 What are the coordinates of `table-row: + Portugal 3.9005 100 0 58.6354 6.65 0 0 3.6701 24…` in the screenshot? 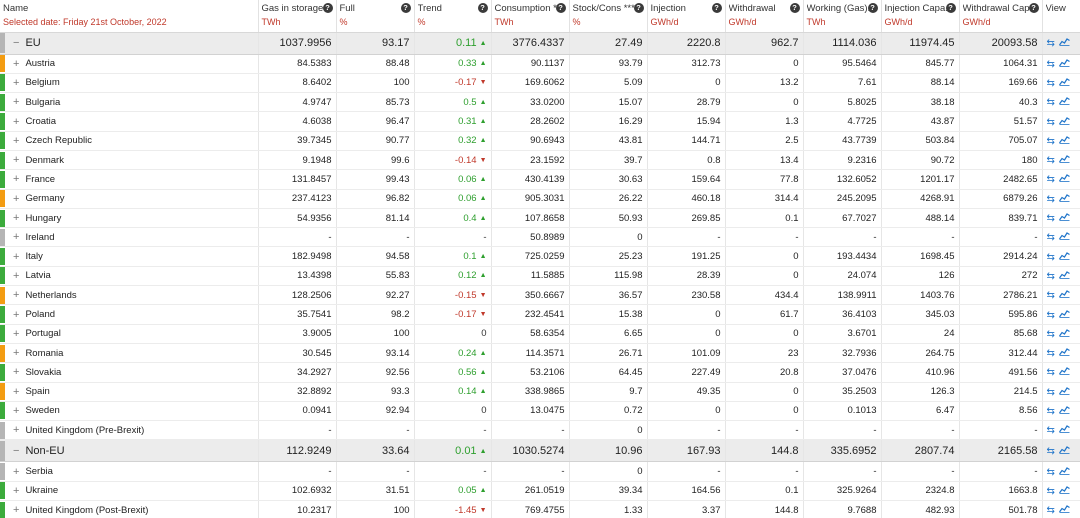 It's located at (540, 334).